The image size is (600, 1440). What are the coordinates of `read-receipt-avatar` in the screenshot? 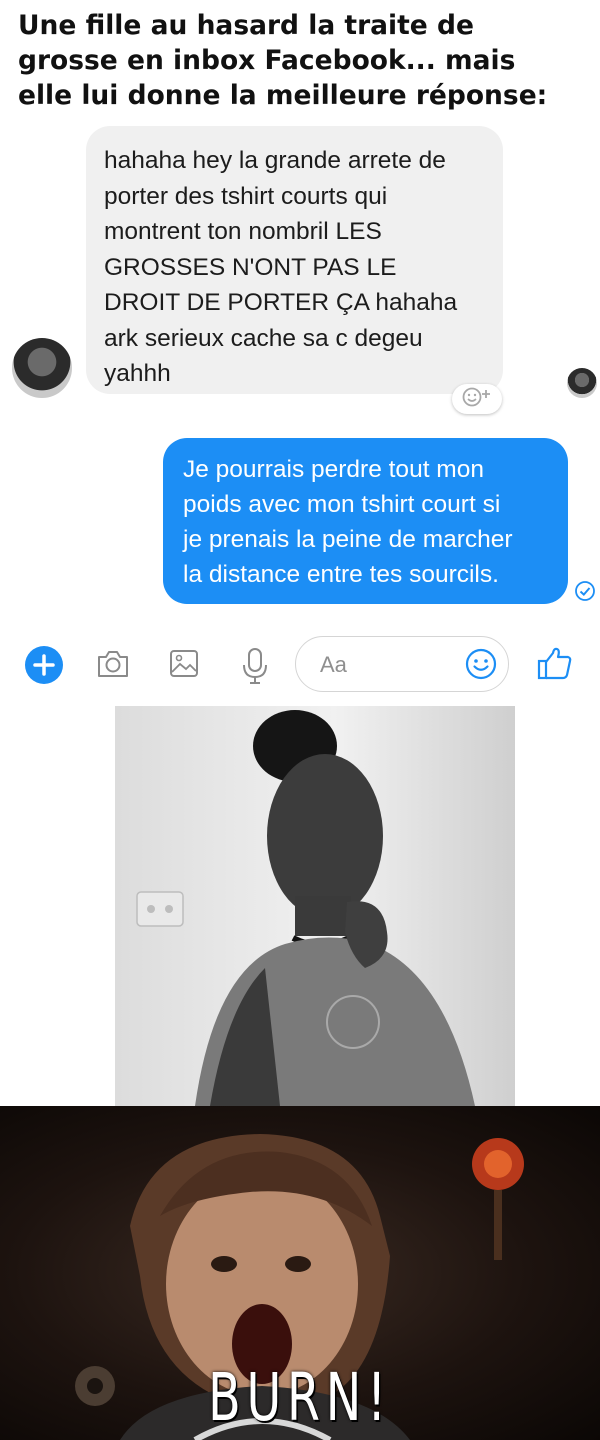 It's located at (582, 383).